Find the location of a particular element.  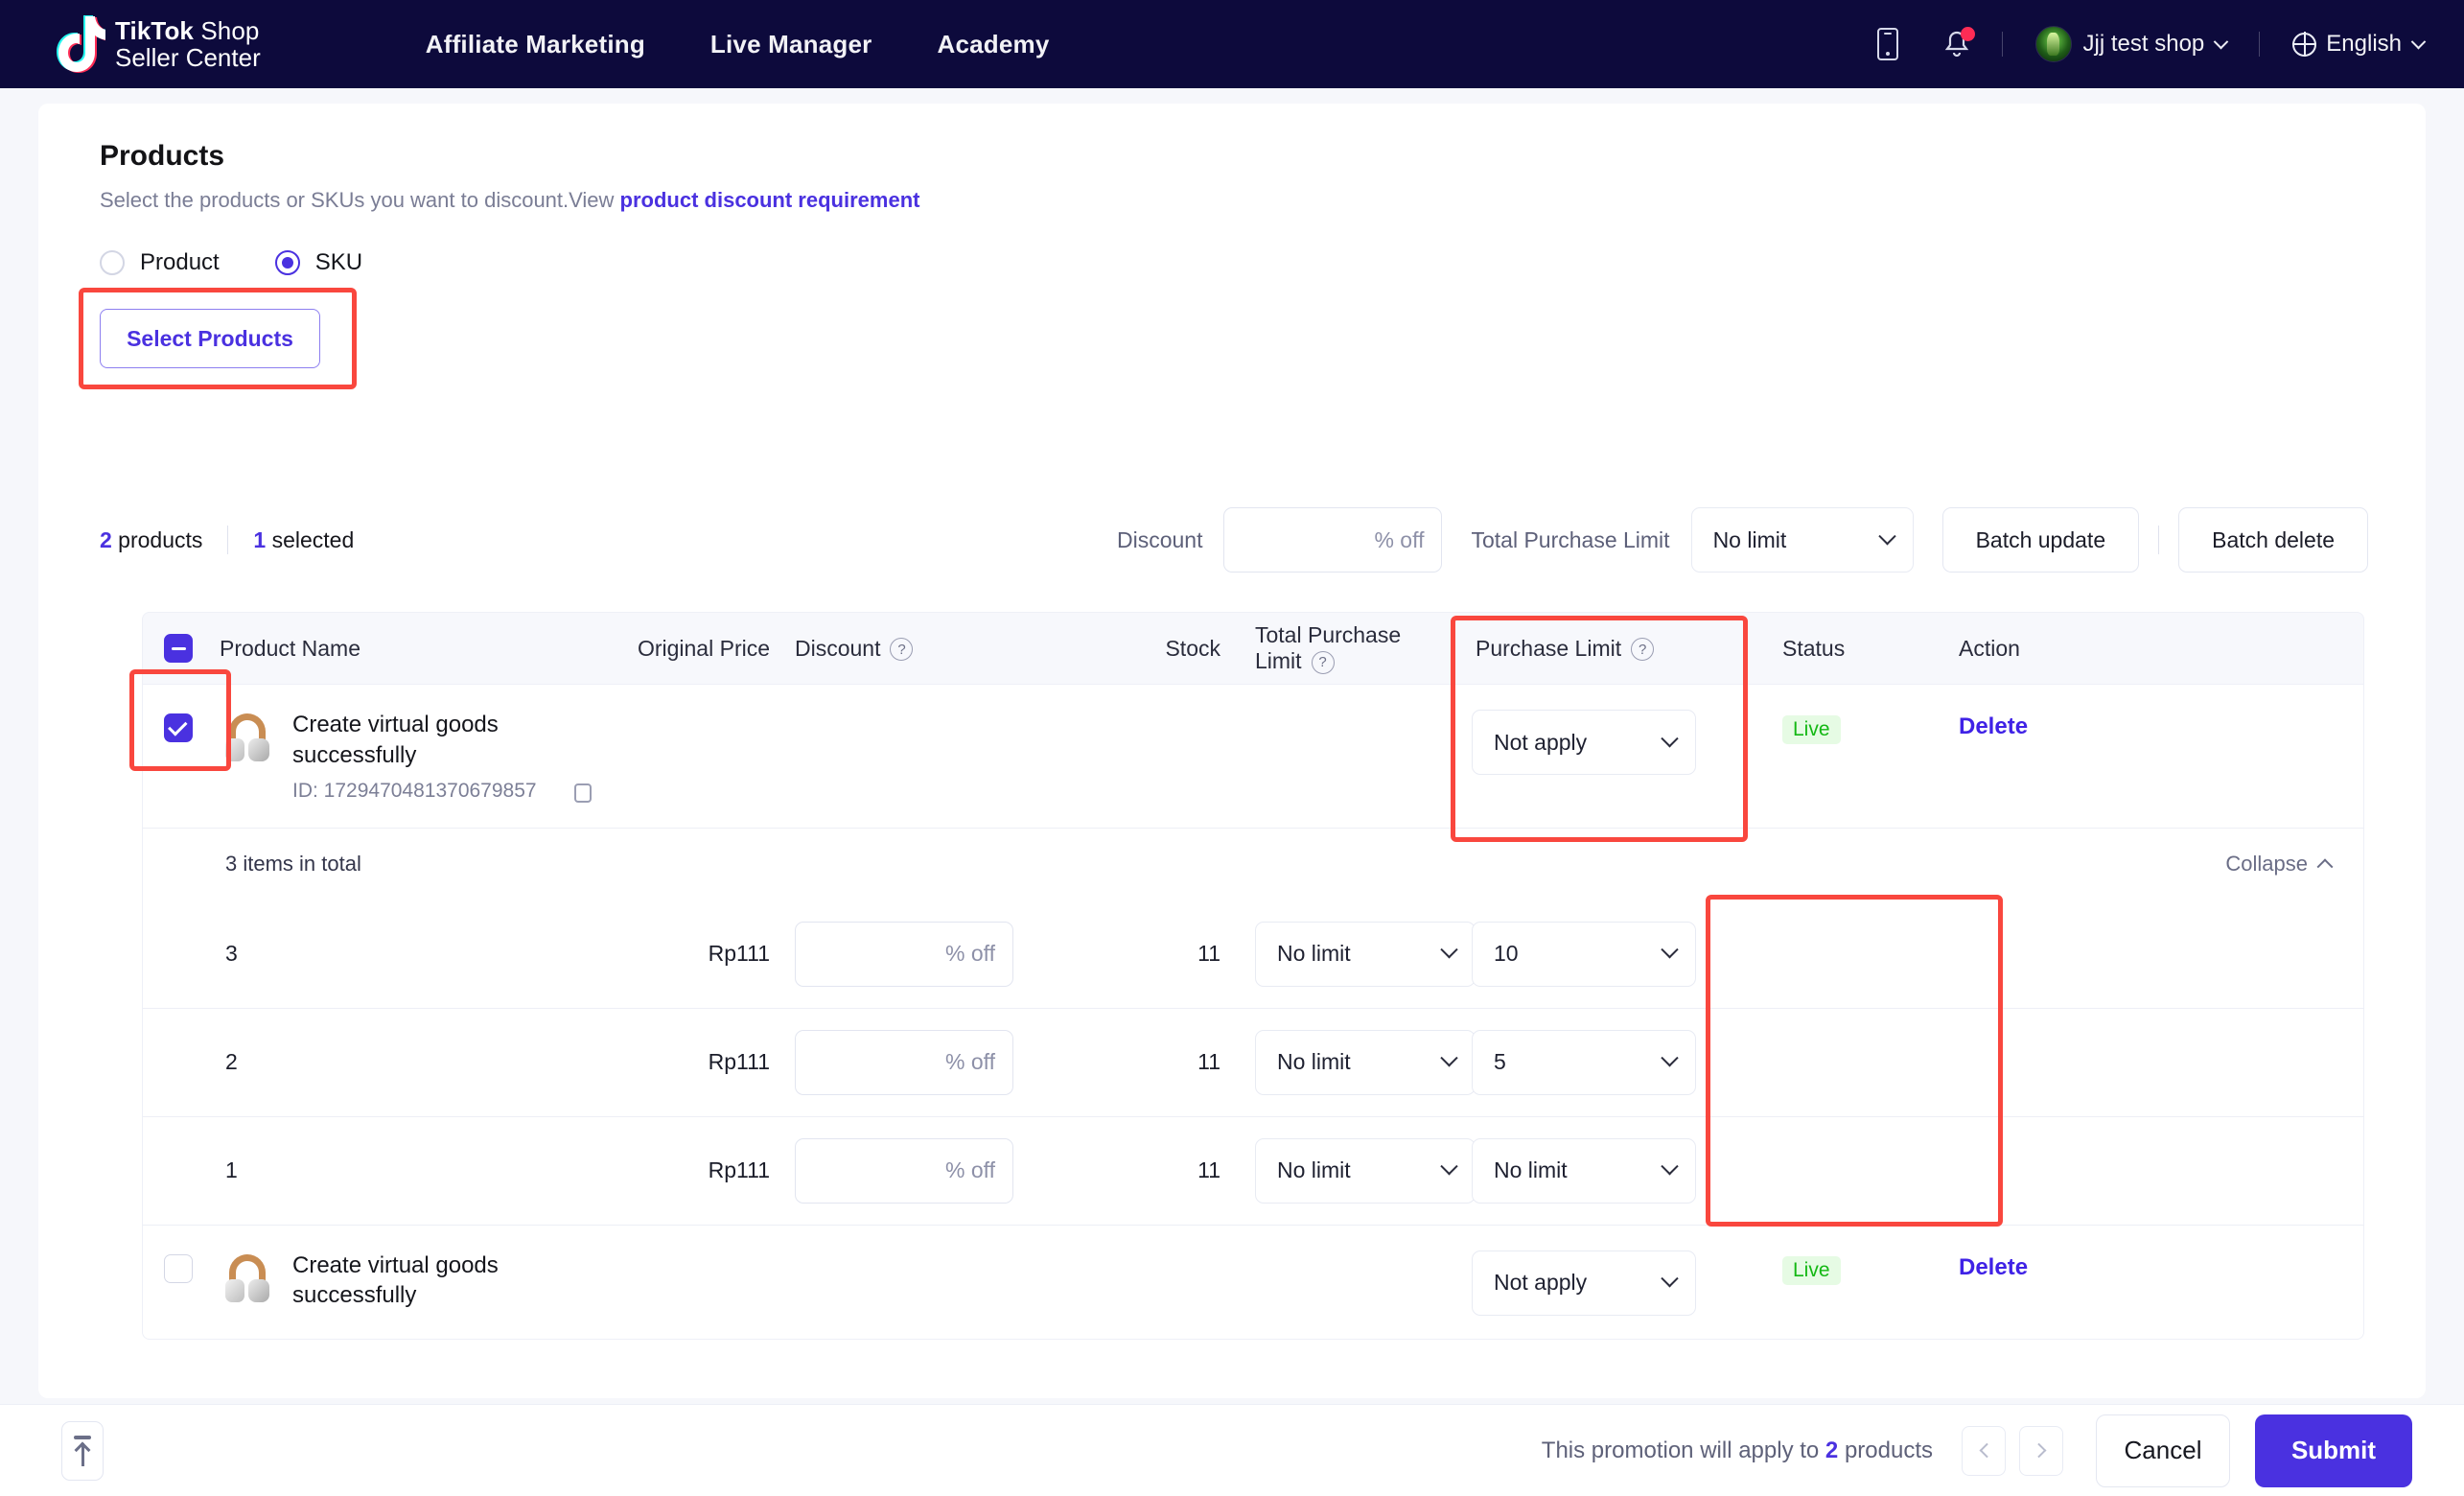

shop-switcher: Jjj test shop is located at coordinates (2132, 44).